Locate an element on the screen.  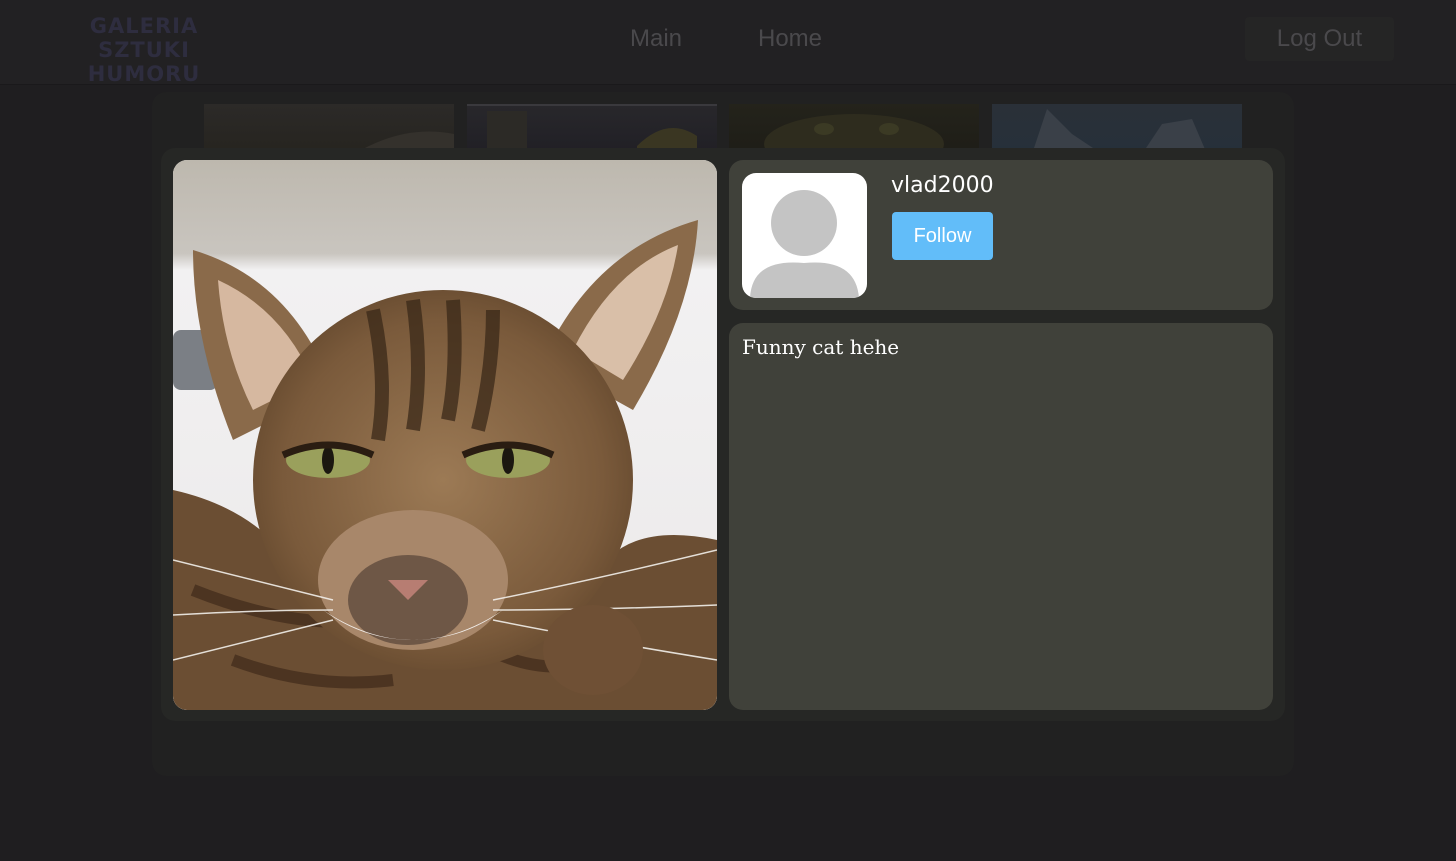
user-avatar is located at coordinates (804, 235).